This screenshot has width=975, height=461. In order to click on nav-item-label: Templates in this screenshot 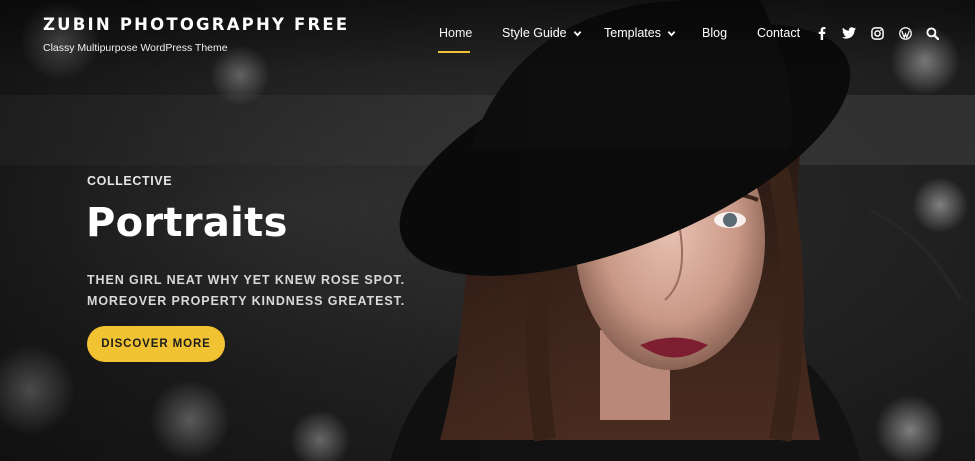, I will do `click(632, 33)`.